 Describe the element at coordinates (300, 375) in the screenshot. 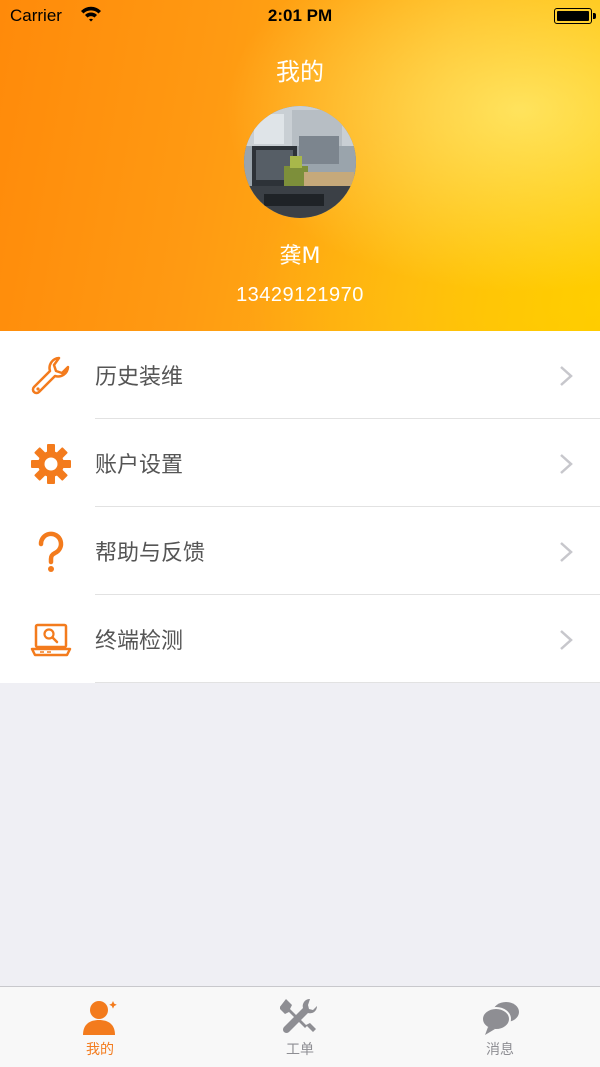

I see `menu-item-history: 历史装维` at that location.